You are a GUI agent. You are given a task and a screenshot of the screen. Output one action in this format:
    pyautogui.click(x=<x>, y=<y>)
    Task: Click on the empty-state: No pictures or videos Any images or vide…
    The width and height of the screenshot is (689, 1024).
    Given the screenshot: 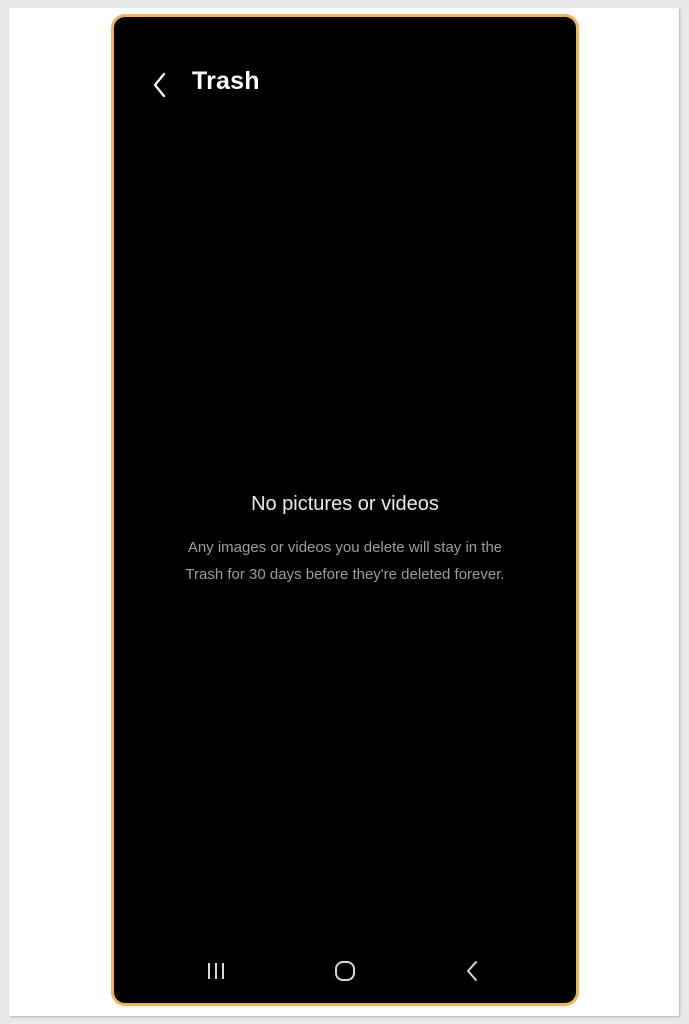 What is the action you would take?
    pyautogui.click(x=345, y=540)
    